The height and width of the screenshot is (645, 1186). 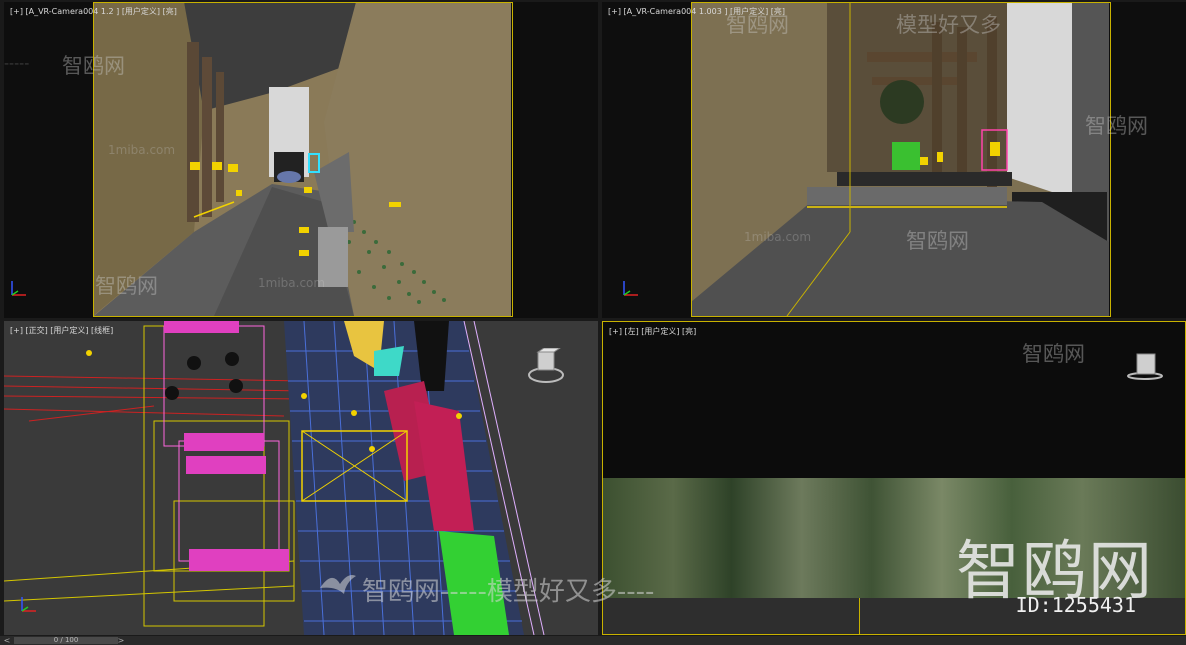 What do you see at coordinates (859, 616) in the screenshot?
I see `ground-line` at bounding box center [859, 616].